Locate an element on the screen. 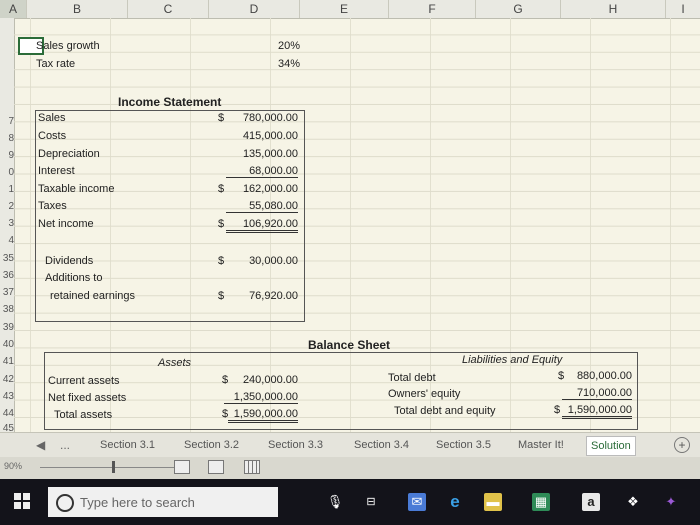 This screenshot has width=700, height=525. tab-section-3-2: Section 3.2 is located at coordinates (211, 445).